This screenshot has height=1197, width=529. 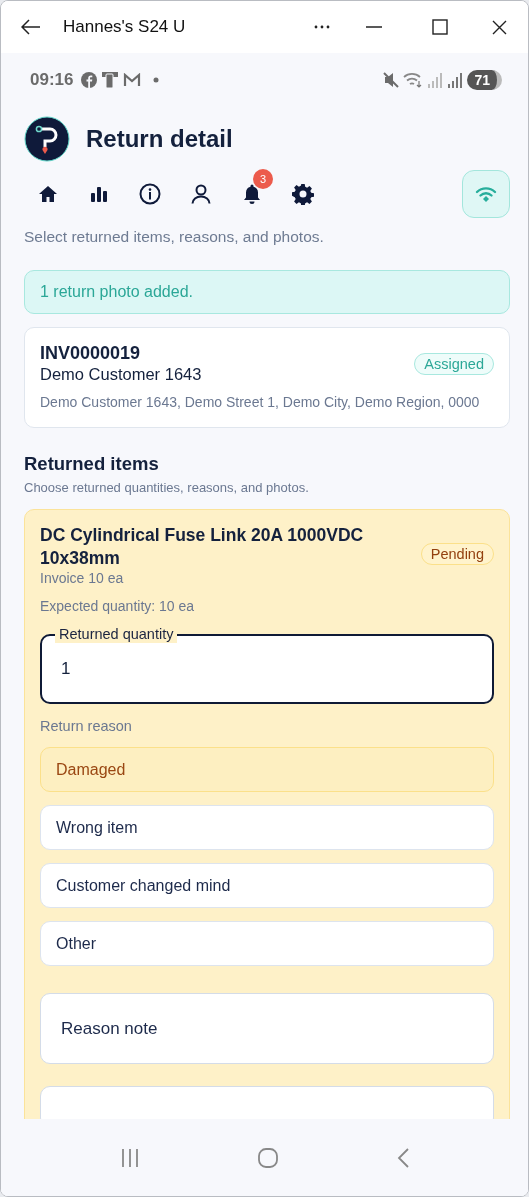 What do you see at coordinates (440, 27) in the screenshot?
I see `maximize-icon` at bounding box center [440, 27].